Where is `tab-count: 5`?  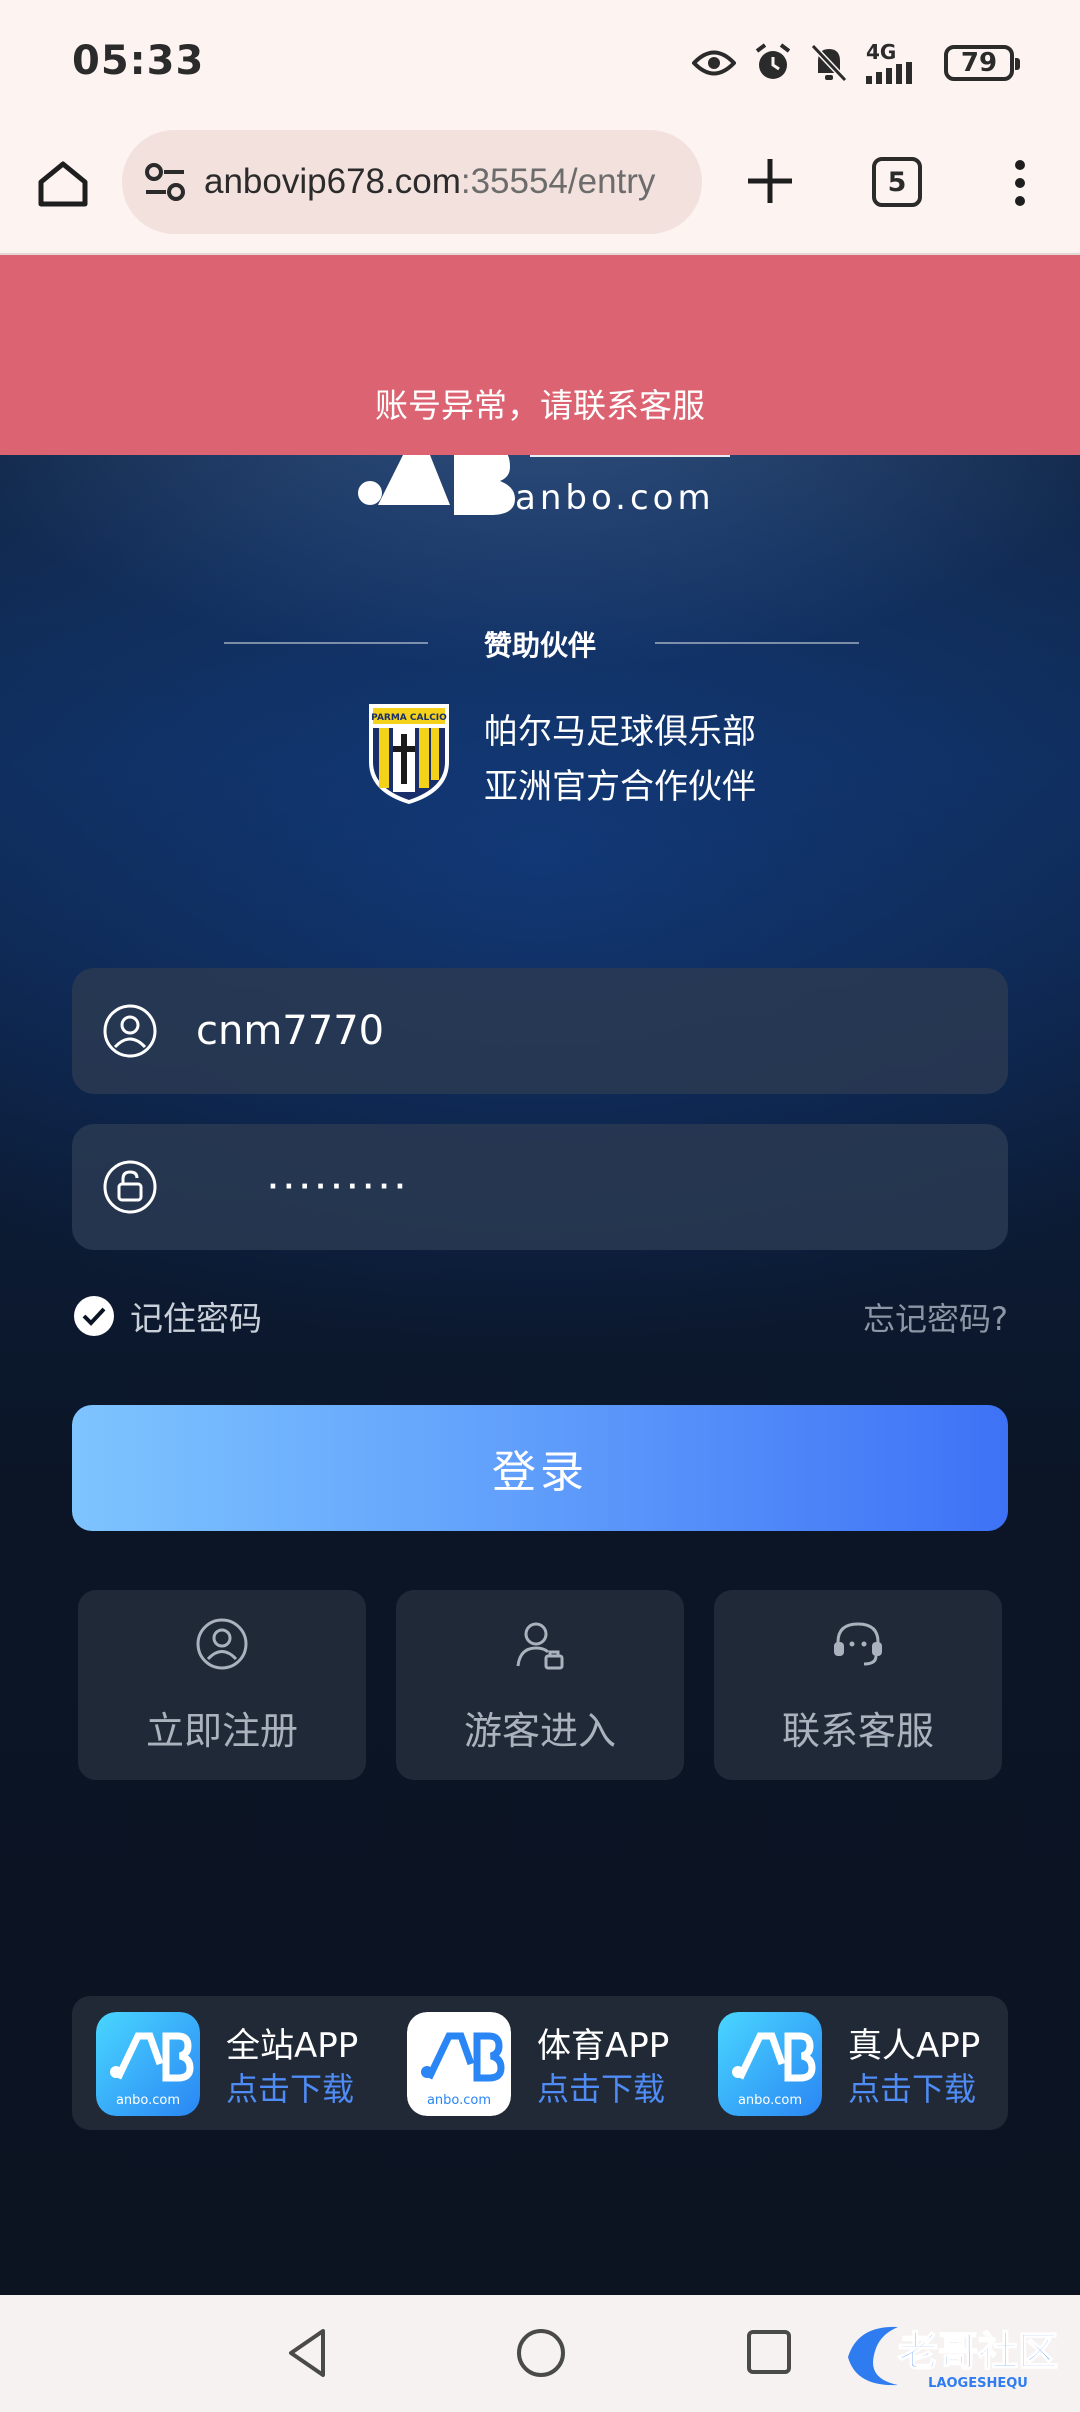
tab-count: 5 is located at coordinates (897, 182).